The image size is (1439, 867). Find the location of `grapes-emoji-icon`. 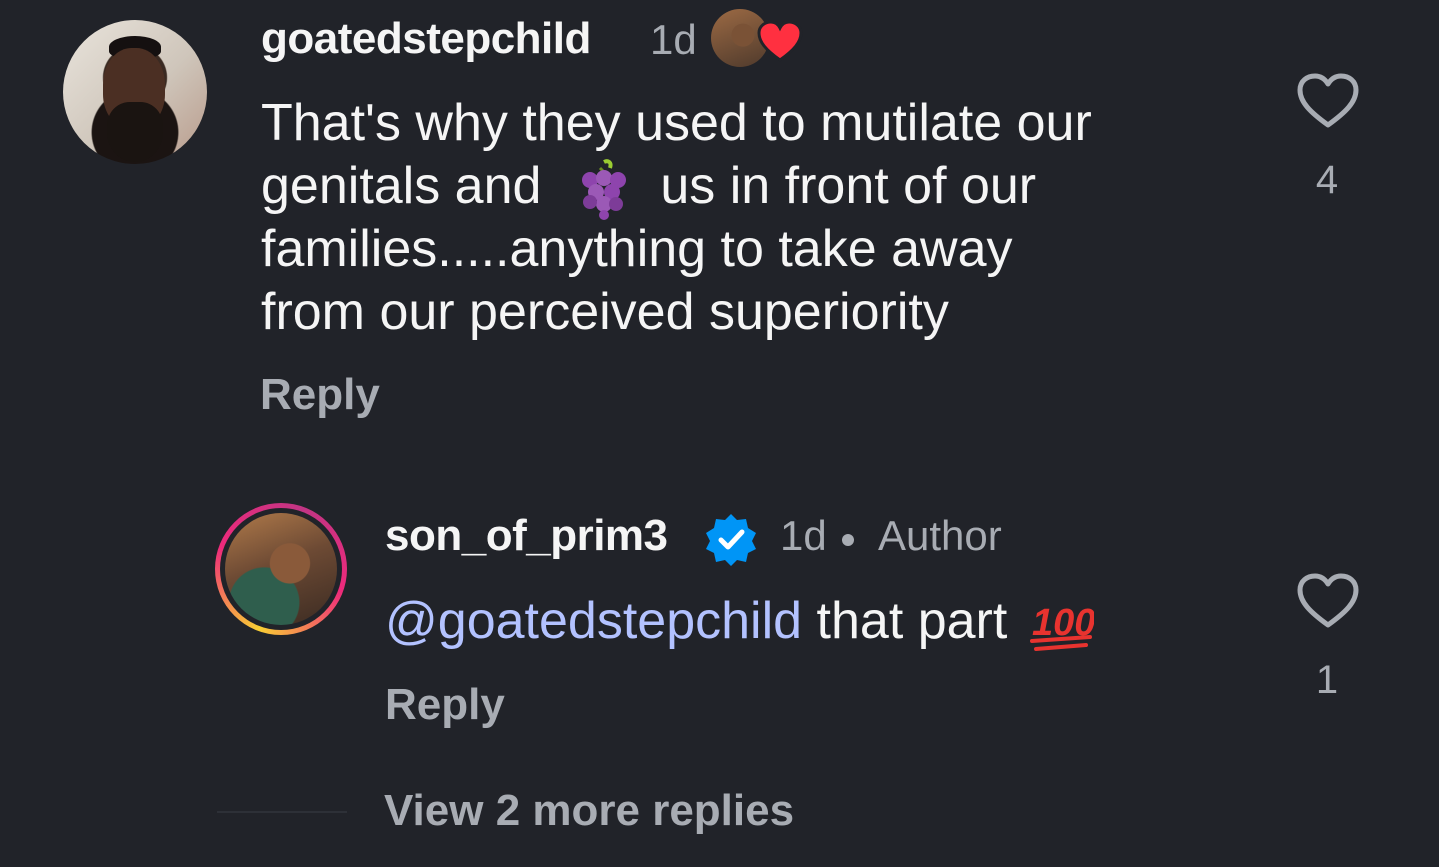

grapes-emoji-icon is located at coordinates (603, 190).